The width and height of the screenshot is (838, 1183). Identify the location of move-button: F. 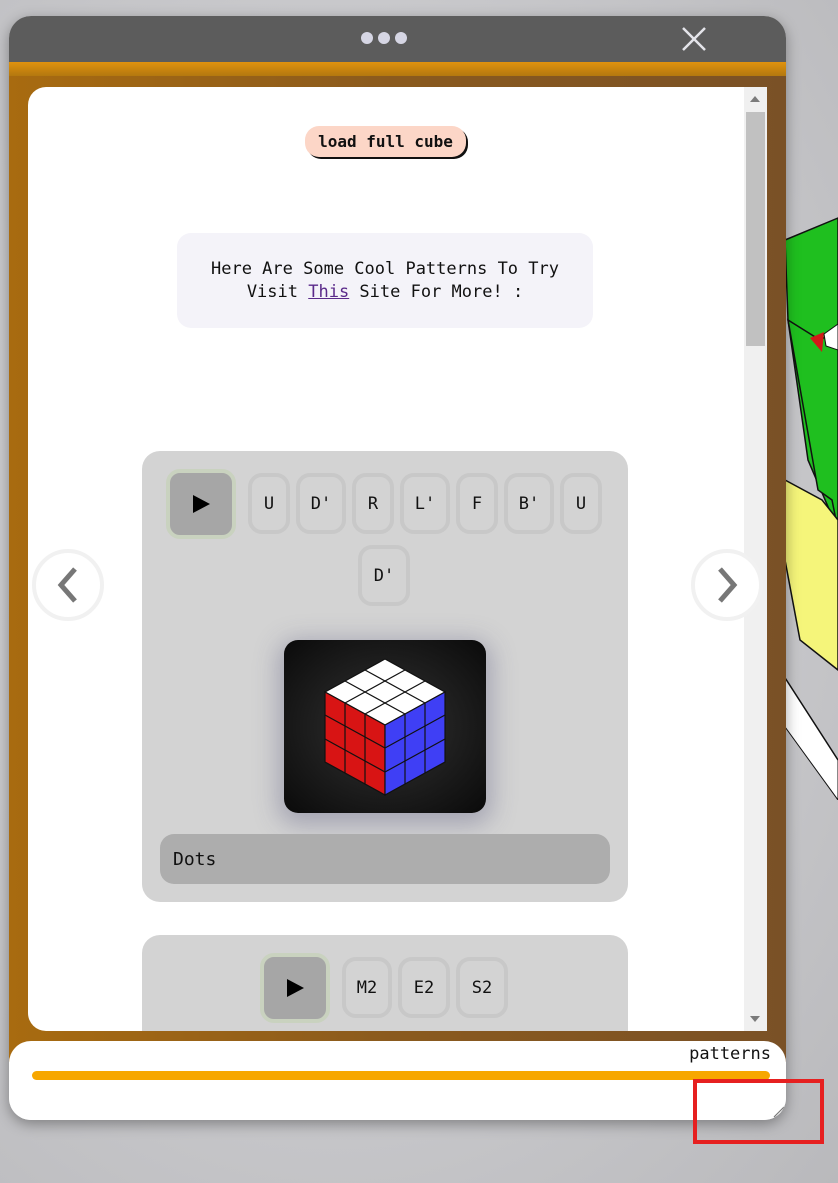
(477, 503).